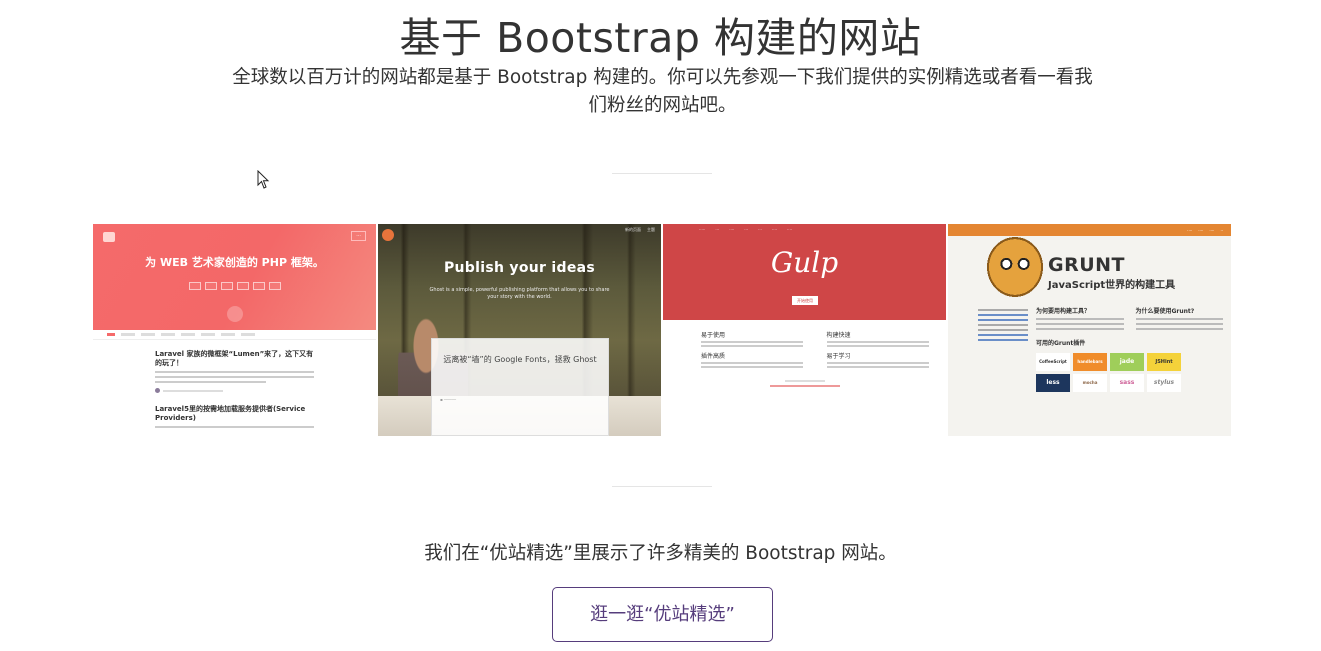 The height and width of the screenshot is (651, 1321). I want to click on grunt-header: GRUNT JavaScript世界的构建工具, so click(1089, 267).